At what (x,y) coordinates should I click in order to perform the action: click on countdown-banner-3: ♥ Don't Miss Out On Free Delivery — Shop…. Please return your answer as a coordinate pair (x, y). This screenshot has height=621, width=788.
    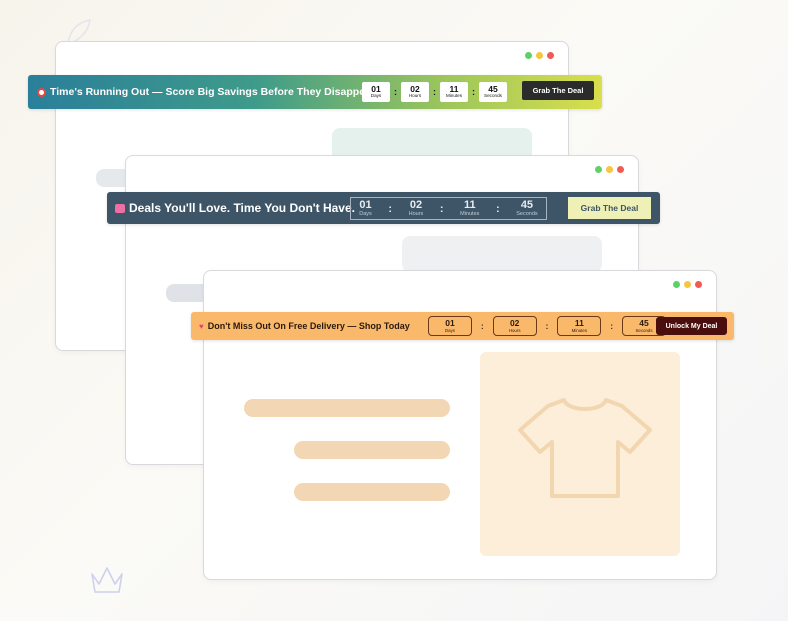
    Looking at the image, I should click on (462, 326).